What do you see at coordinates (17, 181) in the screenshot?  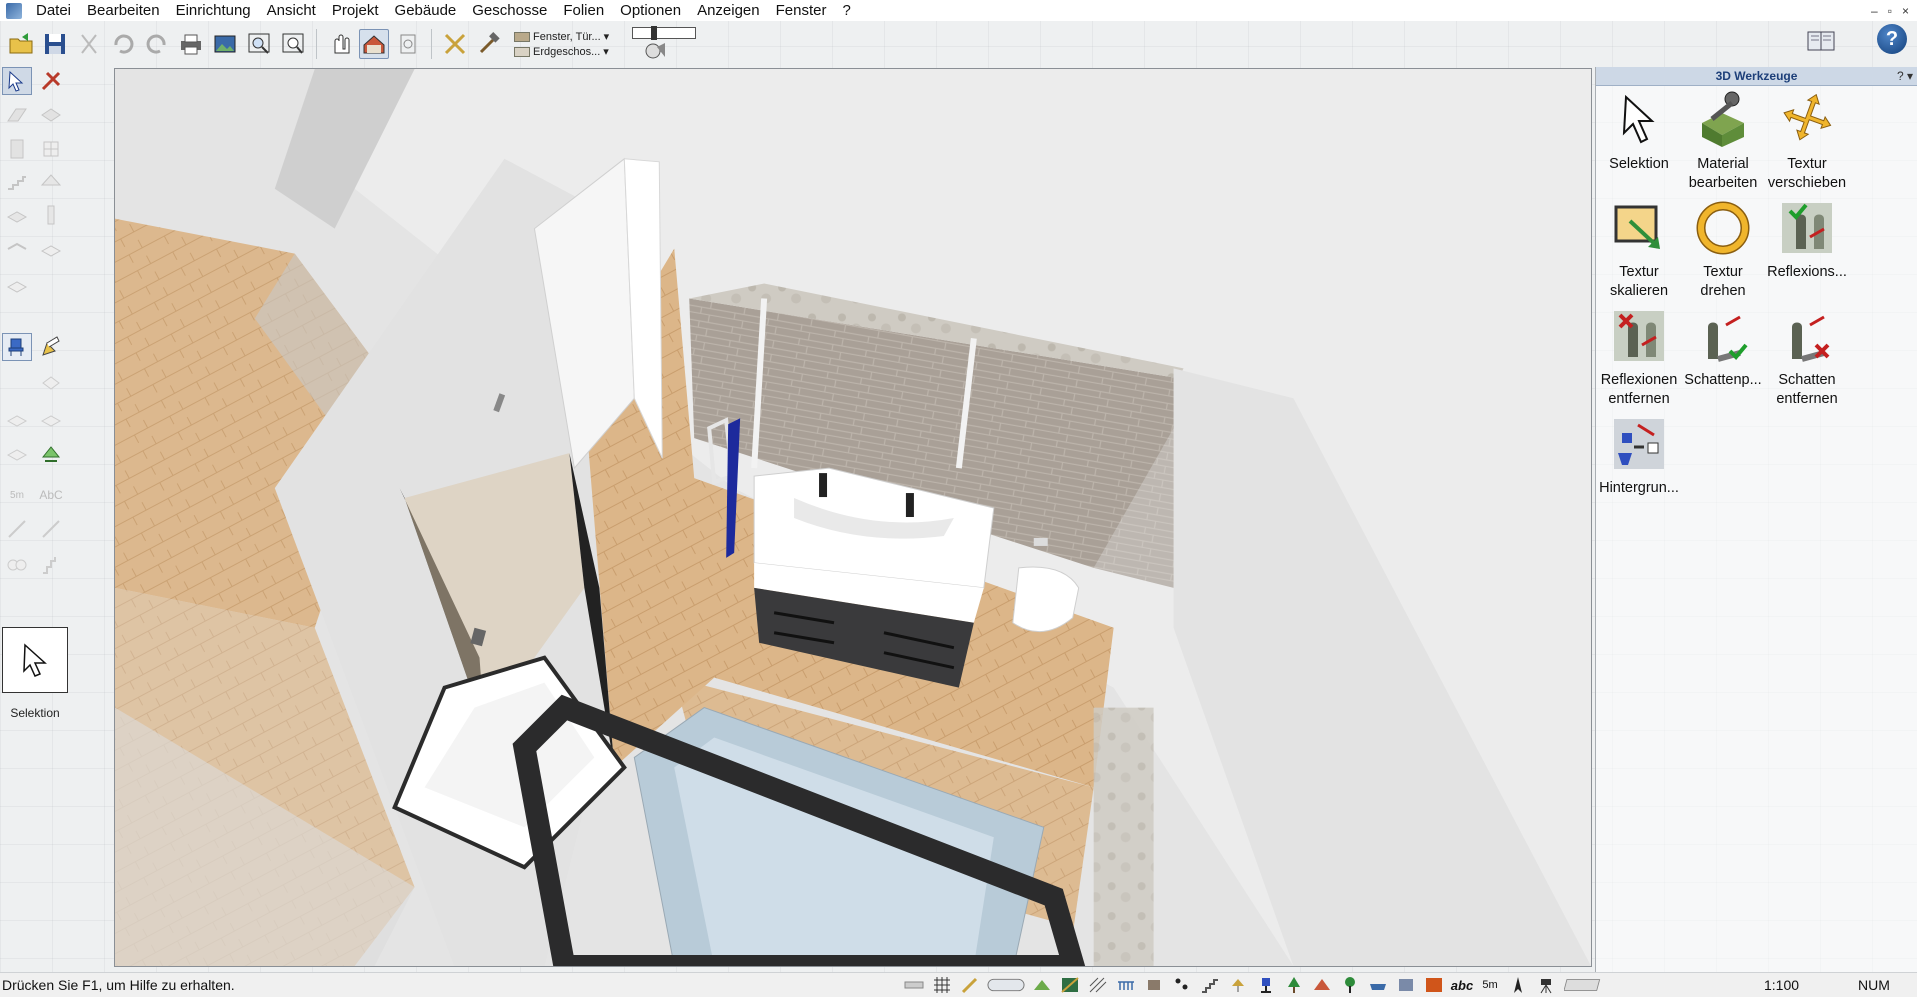 I see `stairs-tool-button` at bounding box center [17, 181].